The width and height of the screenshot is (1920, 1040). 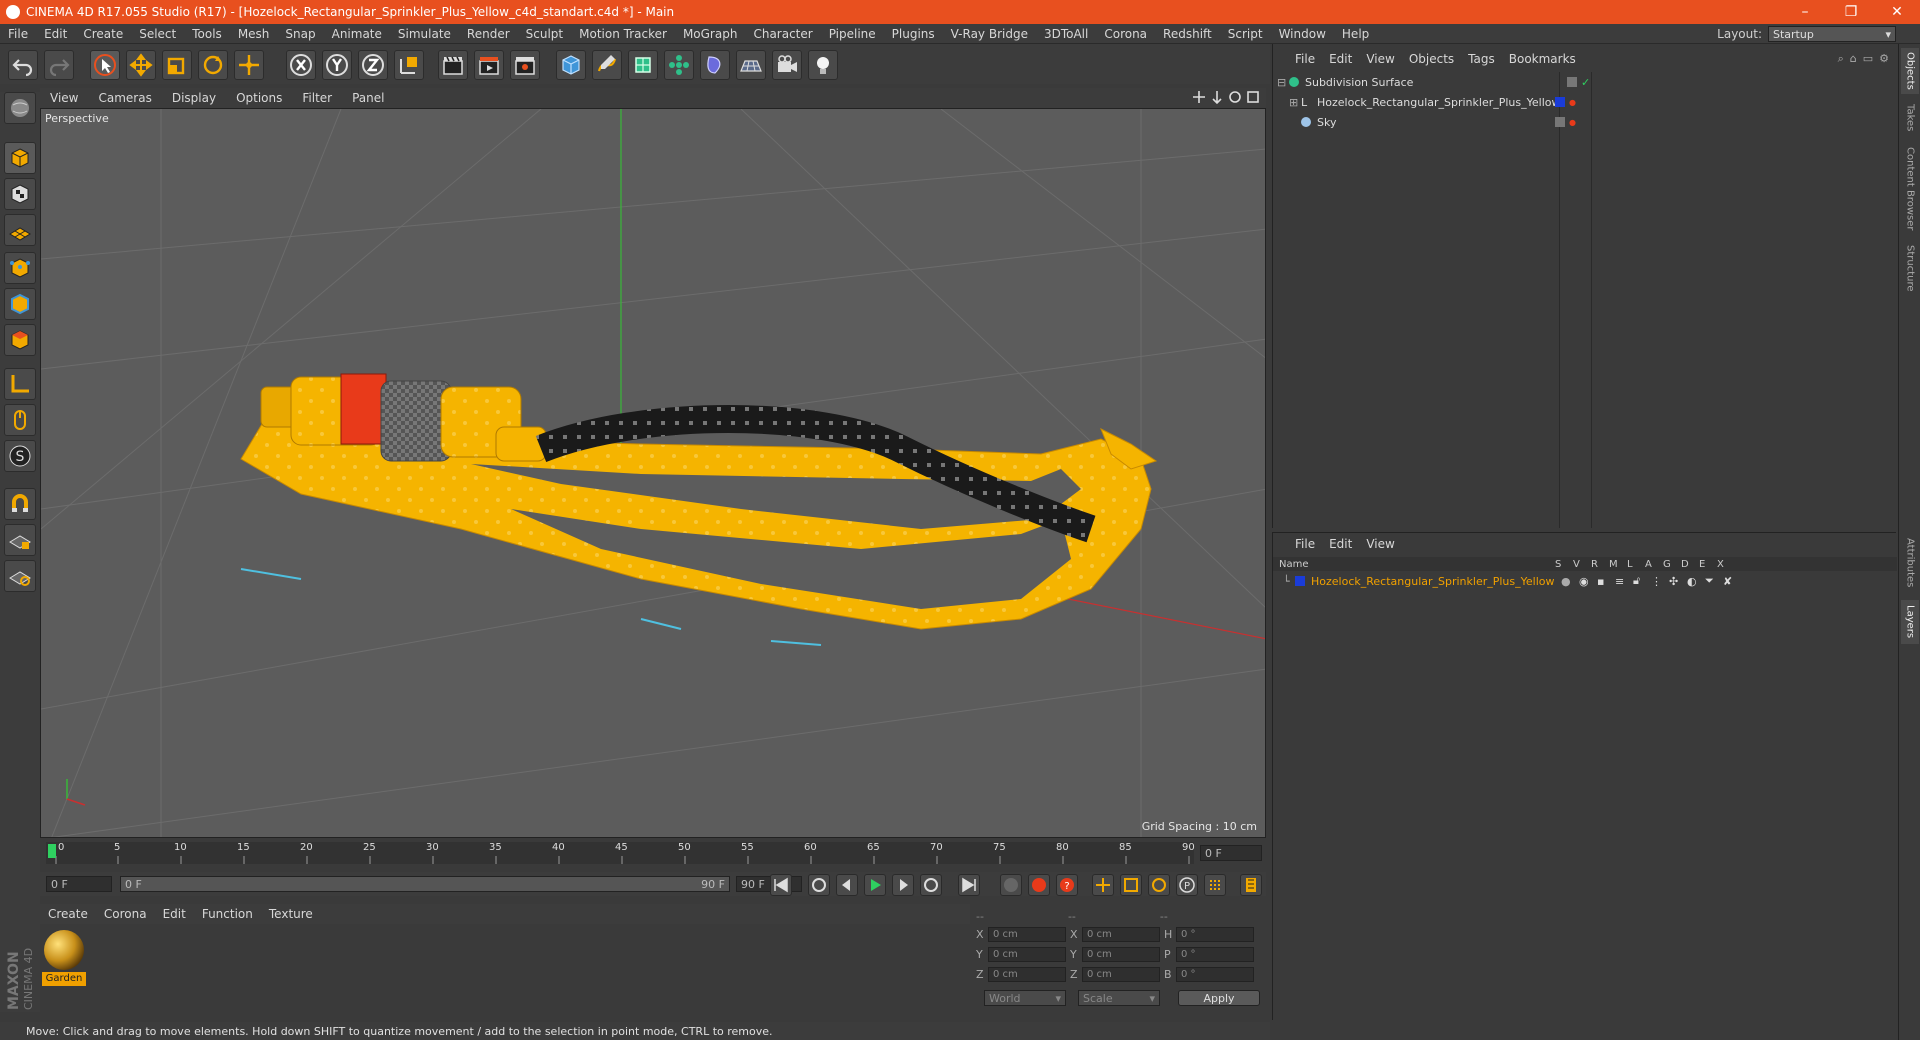 I want to click on material-menu-function: Function, so click(x=227, y=914).